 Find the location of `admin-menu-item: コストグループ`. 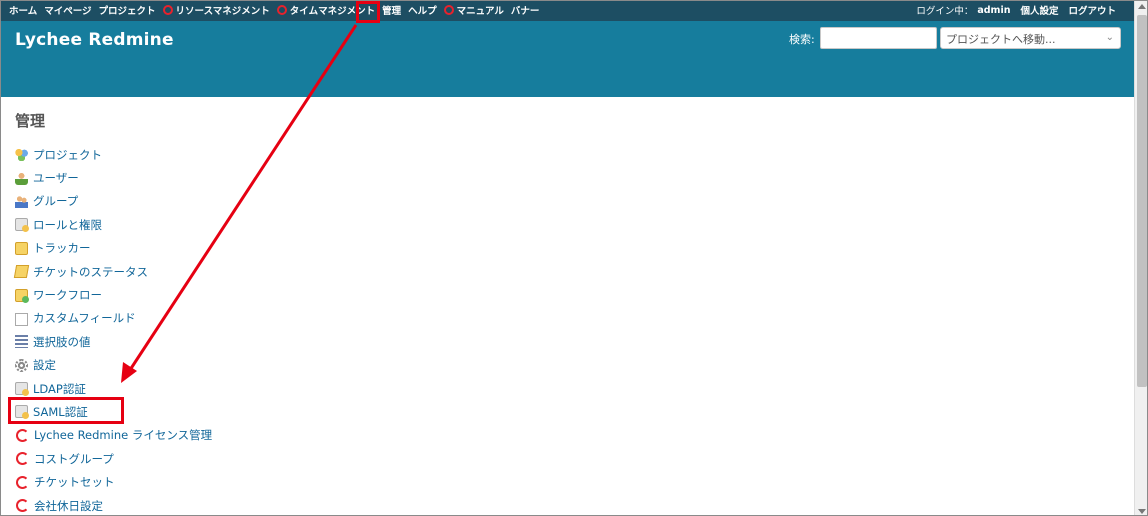

admin-menu-item: コストグループ is located at coordinates (113, 458).